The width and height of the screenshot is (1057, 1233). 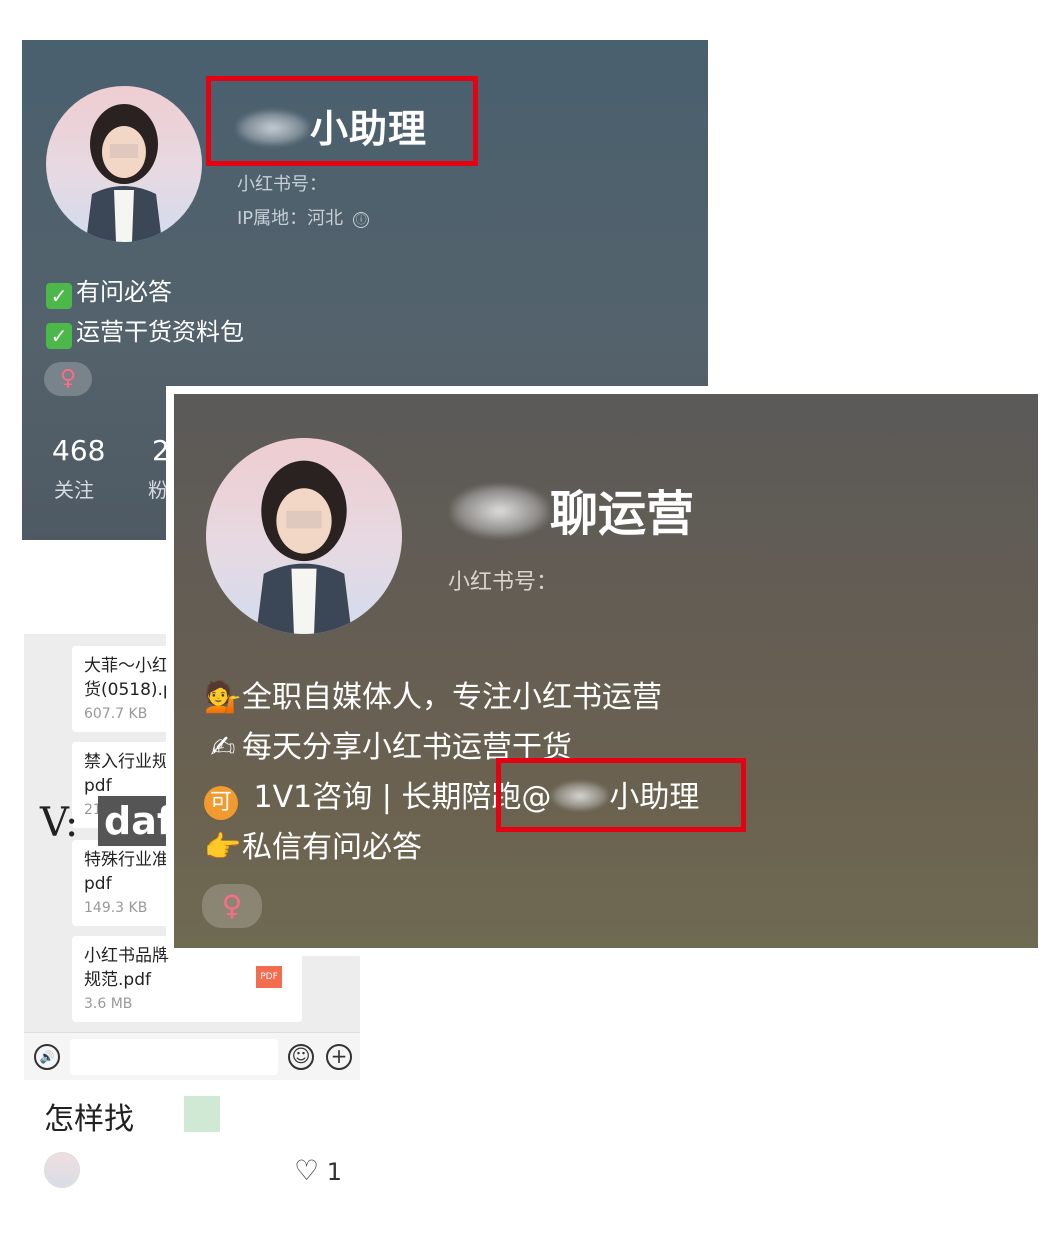 I want to click on like-count: 1, so click(x=334, y=1172).